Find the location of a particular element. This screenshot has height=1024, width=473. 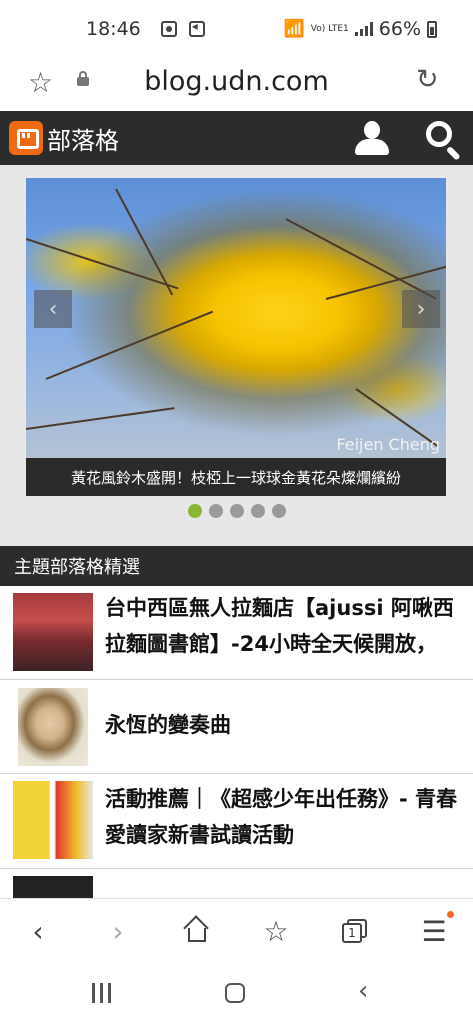

back-icon: ‹ is located at coordinates (38, 931).